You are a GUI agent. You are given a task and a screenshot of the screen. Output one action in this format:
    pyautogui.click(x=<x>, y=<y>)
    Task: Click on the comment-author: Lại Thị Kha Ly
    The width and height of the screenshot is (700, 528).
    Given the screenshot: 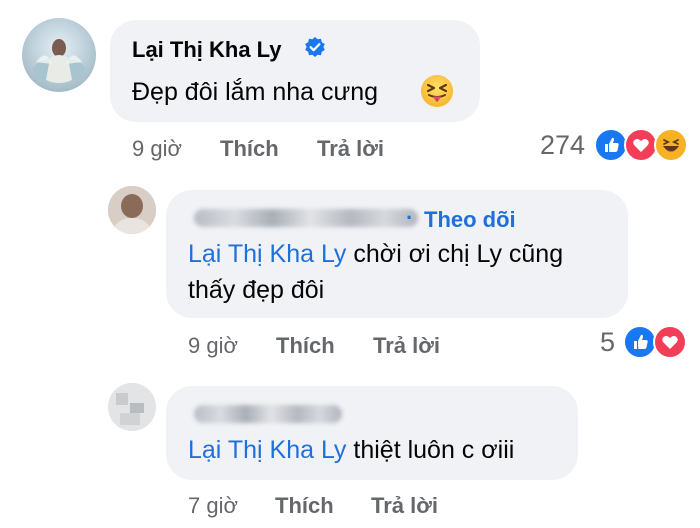 What is the action you would take?
    pyautogui.click(x=207, y=50)
    